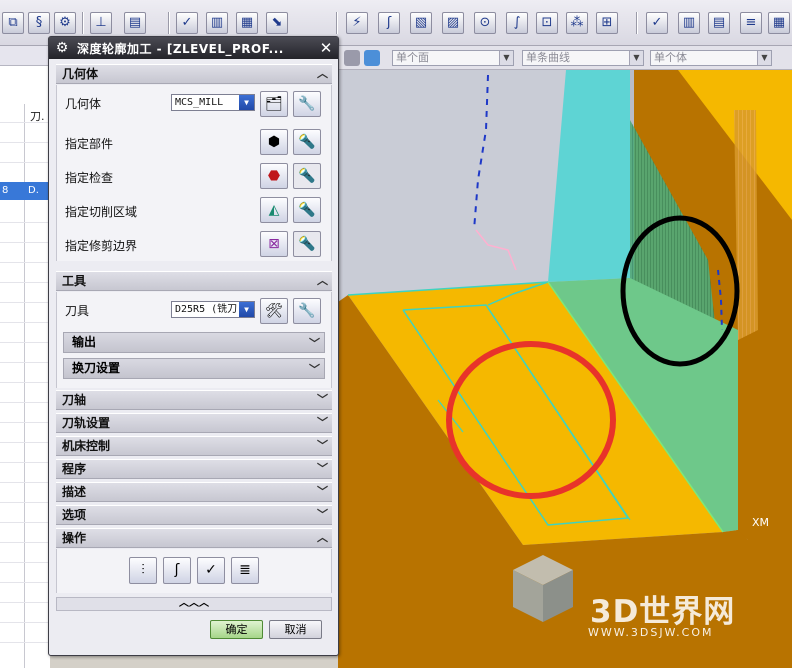 The image size is (792, 668). Describe the element at coordinates (194, 571) in the screenshot. I see `operation-body` at that location.